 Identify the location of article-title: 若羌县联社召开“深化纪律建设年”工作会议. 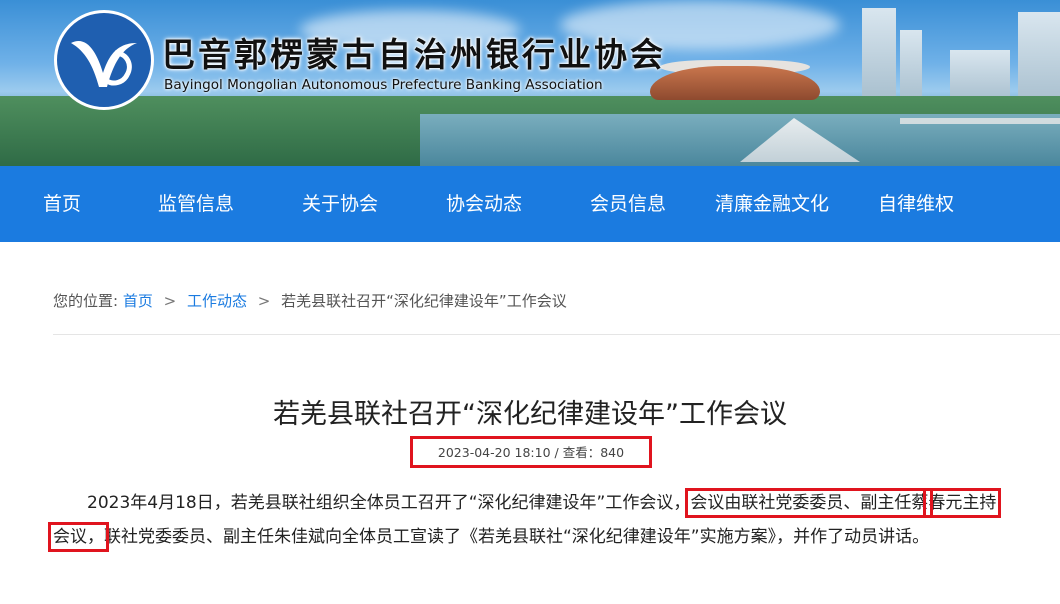
(530, 414).